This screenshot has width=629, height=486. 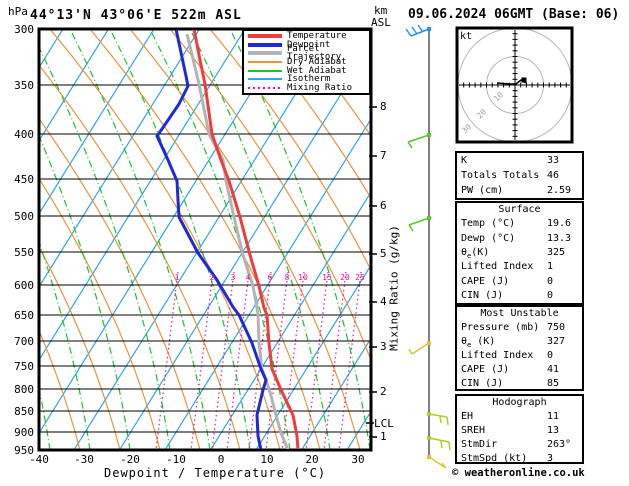 I want to click on row-label: Dewp (°C), so click(x=488, y=238).